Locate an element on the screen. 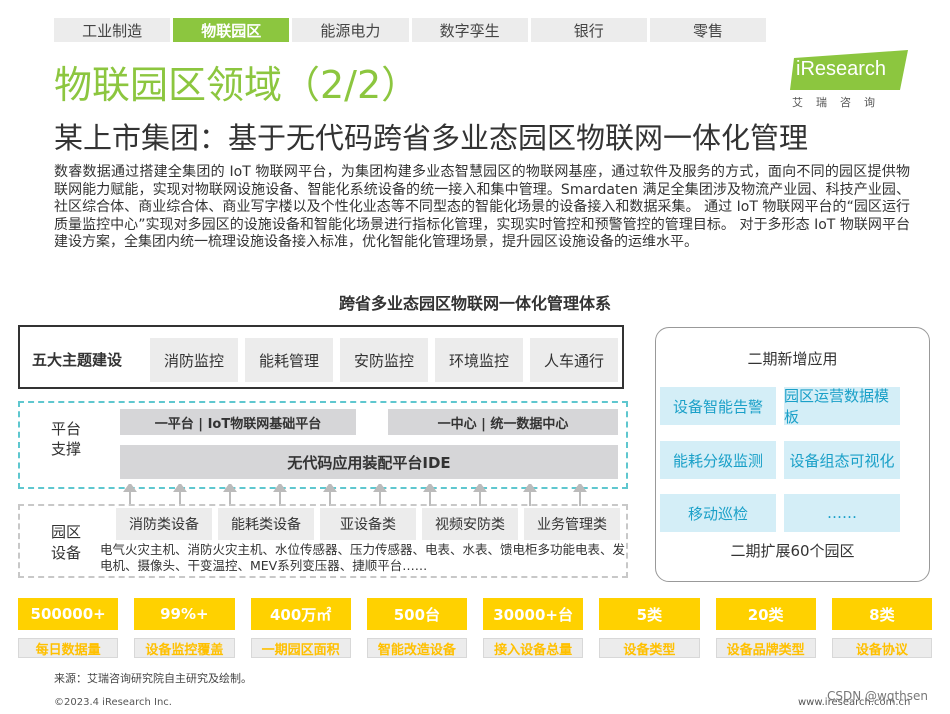 Image resolution: width=950 pixels, height=714 pixels. stat-label: 设备协议 is located at coordinates (881, 648).